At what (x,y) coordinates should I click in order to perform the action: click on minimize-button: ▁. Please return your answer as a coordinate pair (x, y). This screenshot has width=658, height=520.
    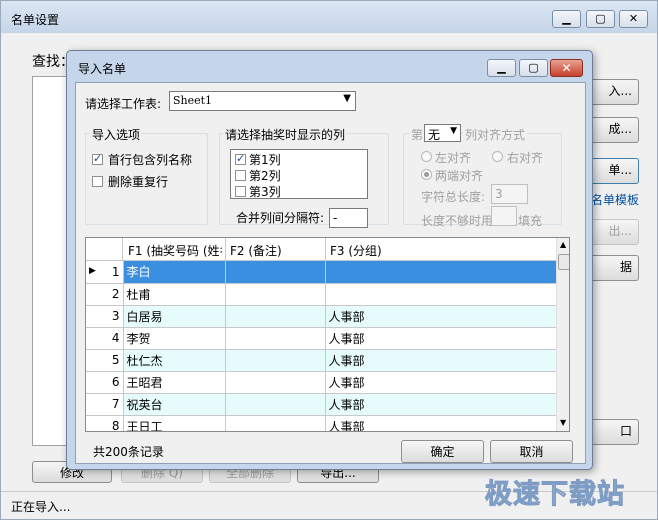
    Looking at the image, I should click on (566, 19).